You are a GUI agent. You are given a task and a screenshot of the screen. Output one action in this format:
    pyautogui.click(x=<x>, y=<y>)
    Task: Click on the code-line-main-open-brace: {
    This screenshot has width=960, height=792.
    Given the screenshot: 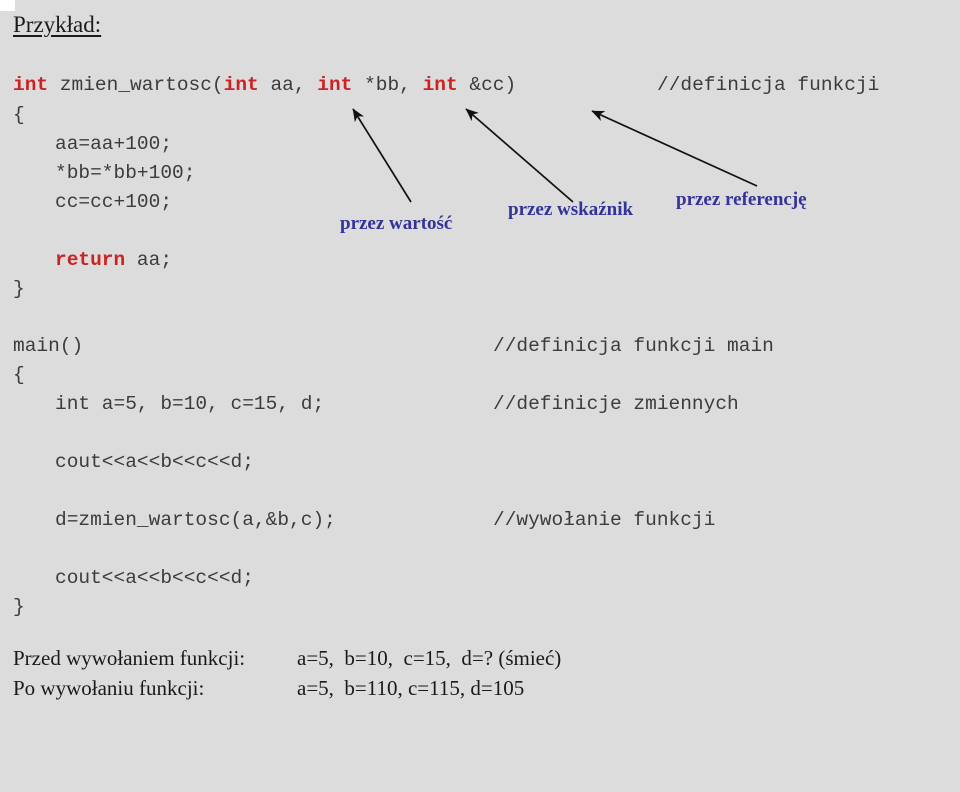 What is the action you would take?
    pyautogui.click(x=19, y=375)
    